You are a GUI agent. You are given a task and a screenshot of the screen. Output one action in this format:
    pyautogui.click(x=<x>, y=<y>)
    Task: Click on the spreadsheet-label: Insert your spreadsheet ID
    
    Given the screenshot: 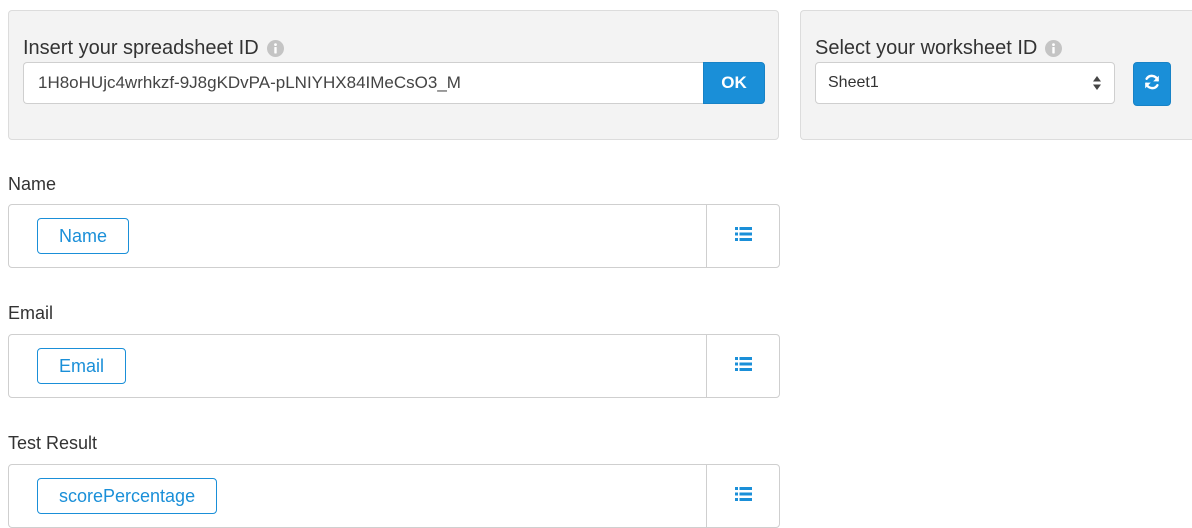 What is the action you would take?
    pyautogui.click(x=153, y=48)
    